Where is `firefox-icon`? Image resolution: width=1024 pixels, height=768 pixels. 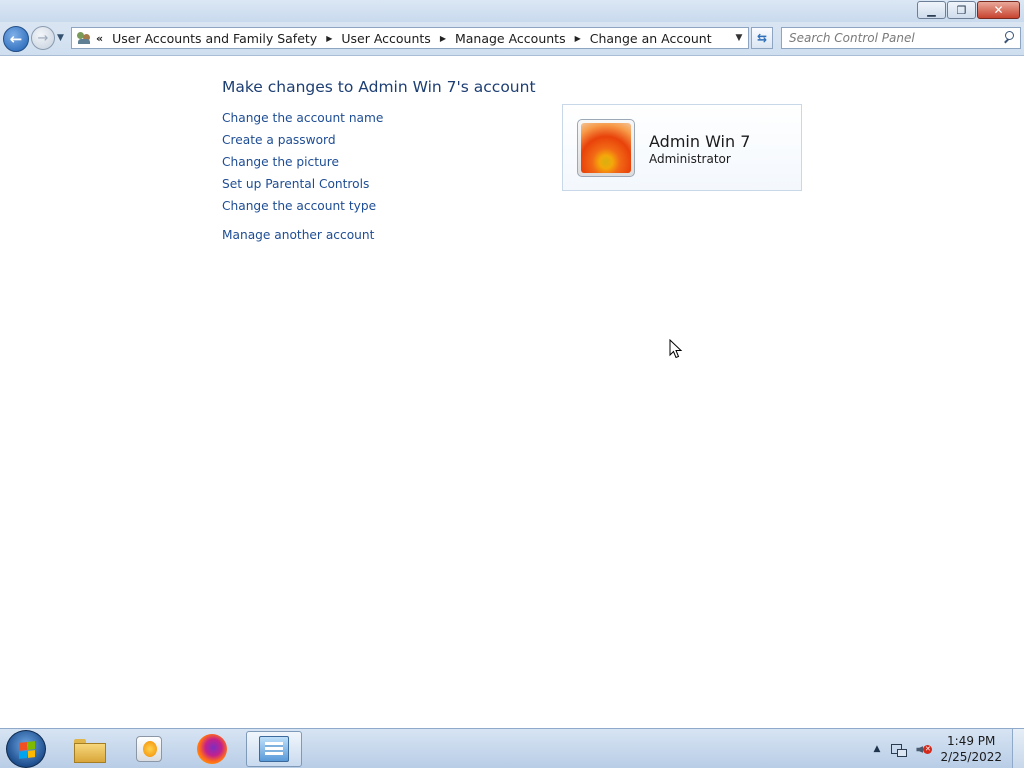
firefox-icon is located at coordinates (212, 749).